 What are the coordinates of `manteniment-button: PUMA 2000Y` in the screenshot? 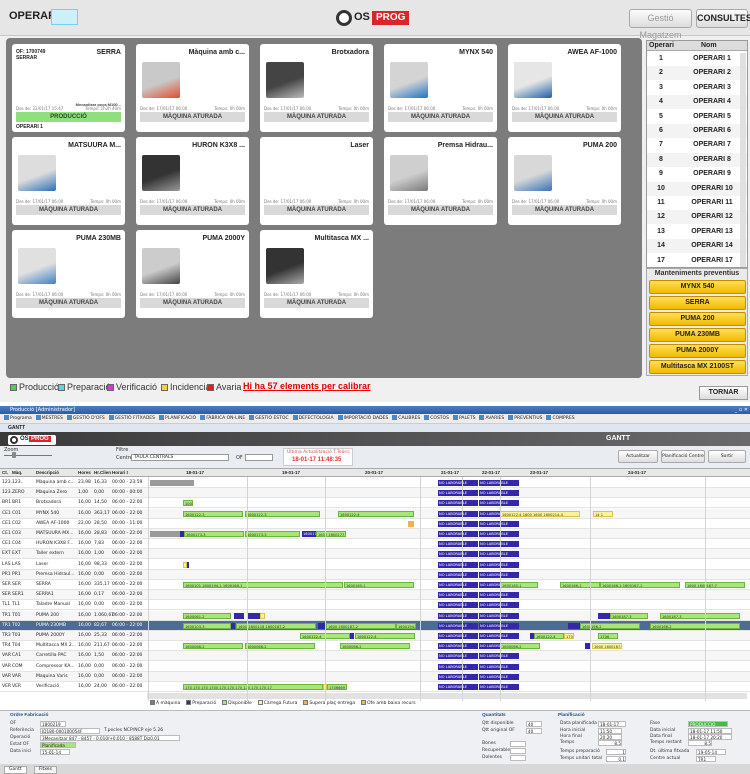 It's located at (697, 351).